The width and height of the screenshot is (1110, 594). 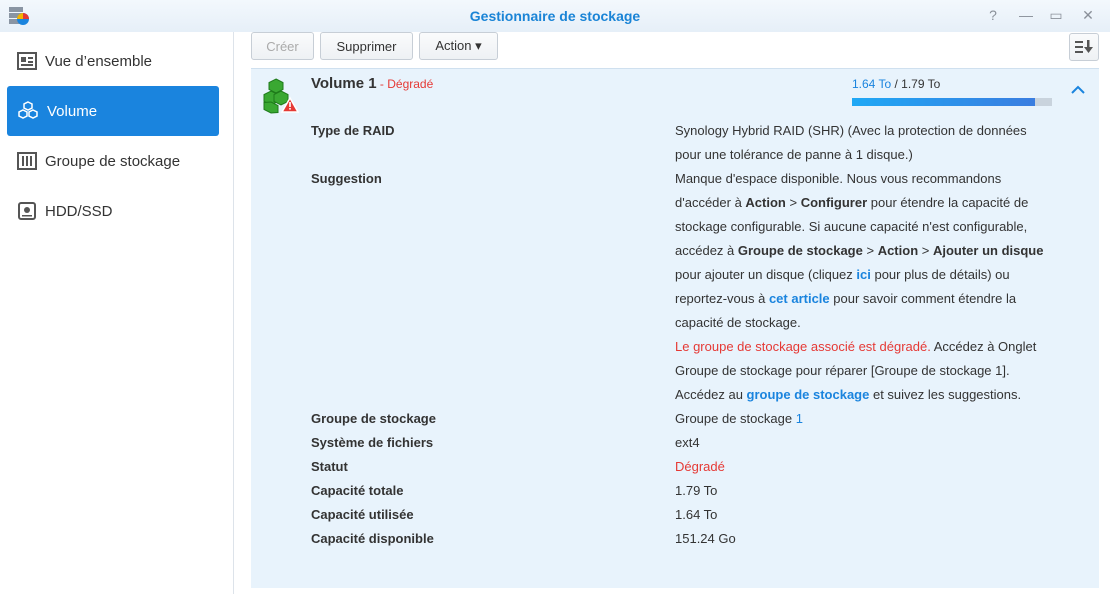 I want to click on detail-value: Groupe de stockage 1, so click(x=860, y=419).